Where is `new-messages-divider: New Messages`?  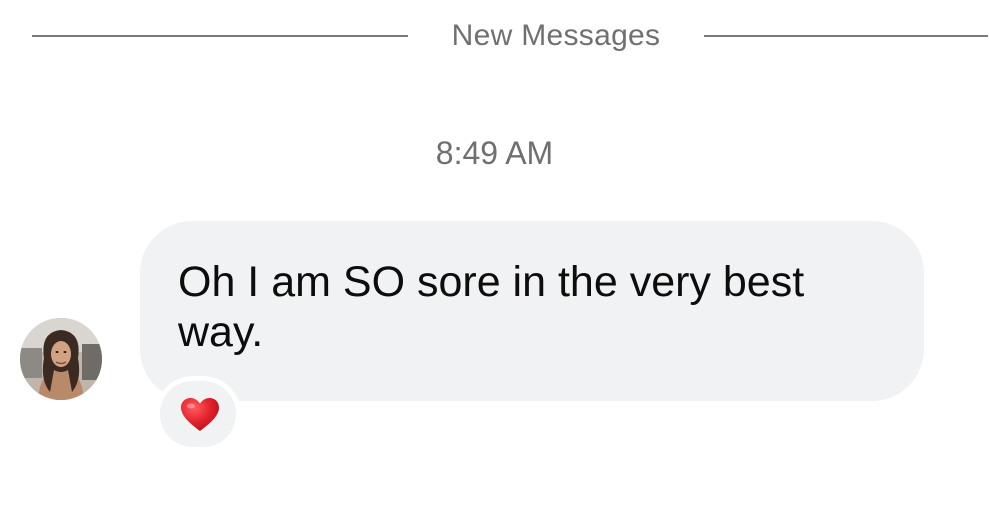 new-messages-divider: New Messages is located at coordinates (510, 36).